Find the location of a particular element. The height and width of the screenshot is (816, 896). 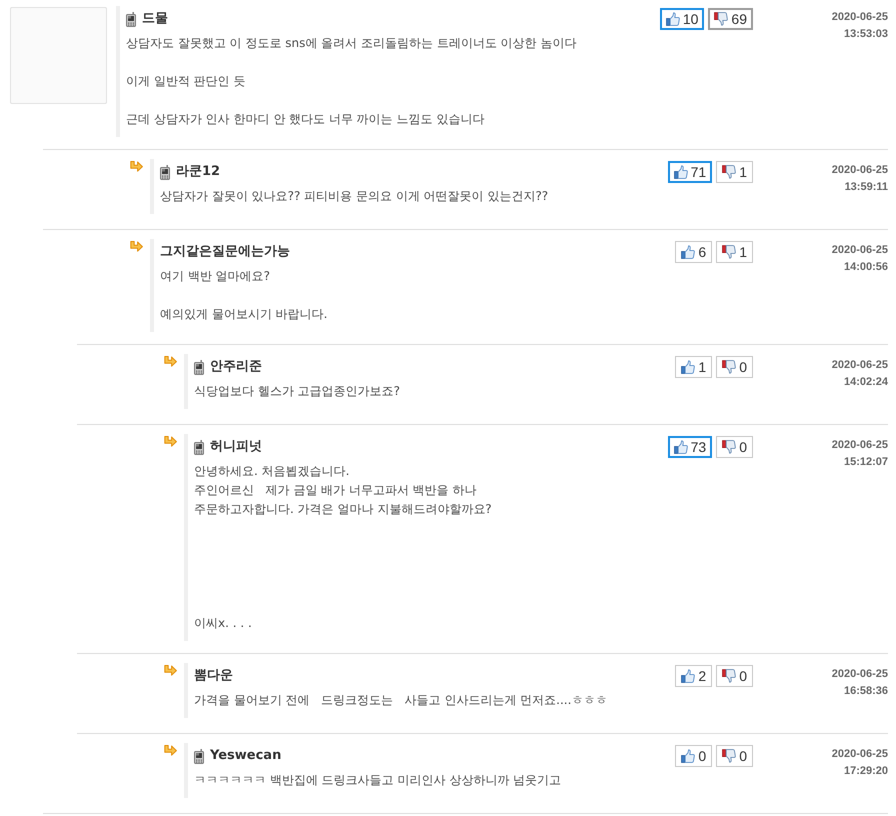

comment-text: 가격을 물어보기 전에 드링크정도는 사들고 인사드리는게 먼저죠....ㅎㅎㅎ is located at coordinates (401, 700).